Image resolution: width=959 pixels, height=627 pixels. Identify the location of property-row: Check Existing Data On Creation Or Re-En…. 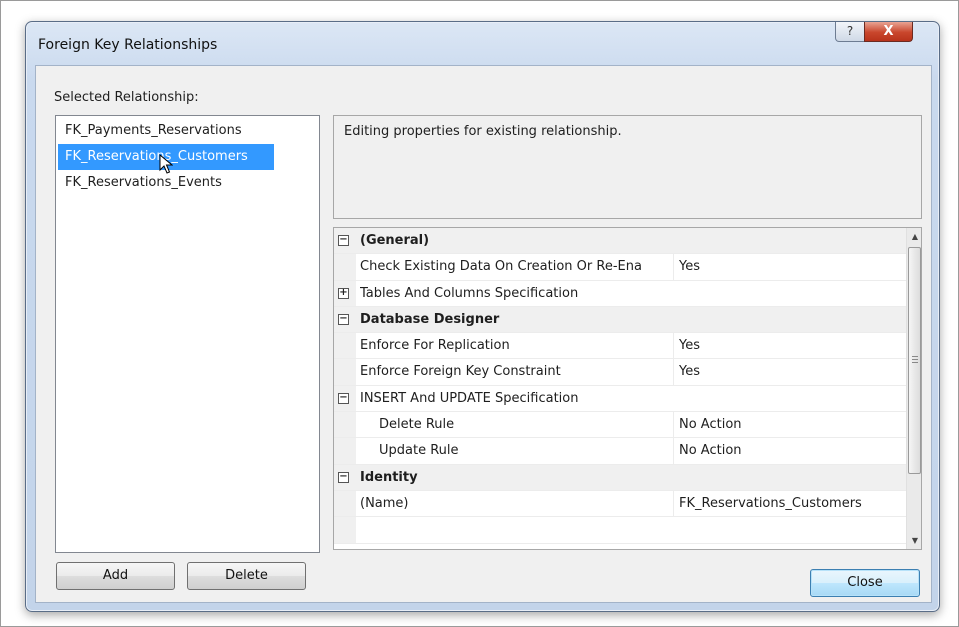
(627, 267).